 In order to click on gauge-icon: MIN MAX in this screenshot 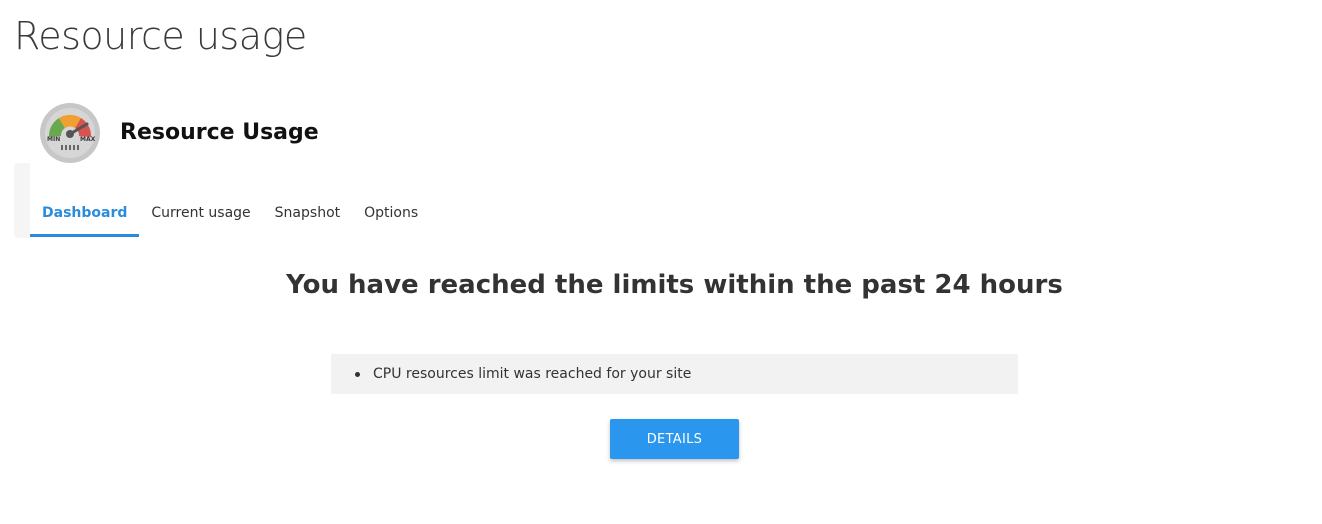, I will do `click(70, 133)`.